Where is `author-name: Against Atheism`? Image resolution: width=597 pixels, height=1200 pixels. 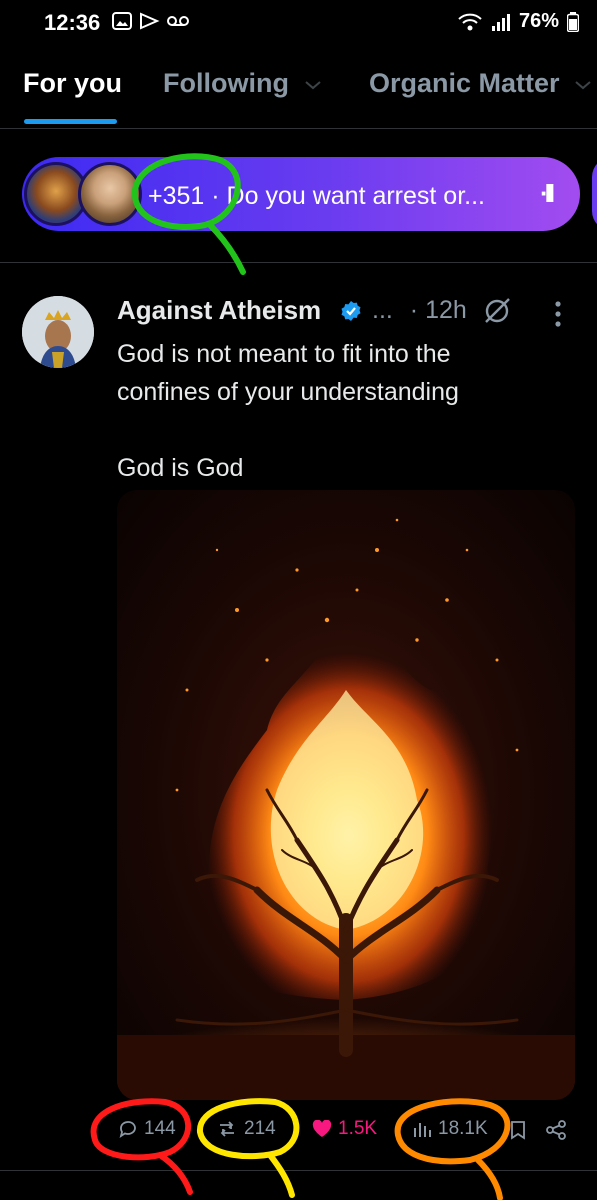
author-name: Against Atheism is located at coordinates (219, 310).